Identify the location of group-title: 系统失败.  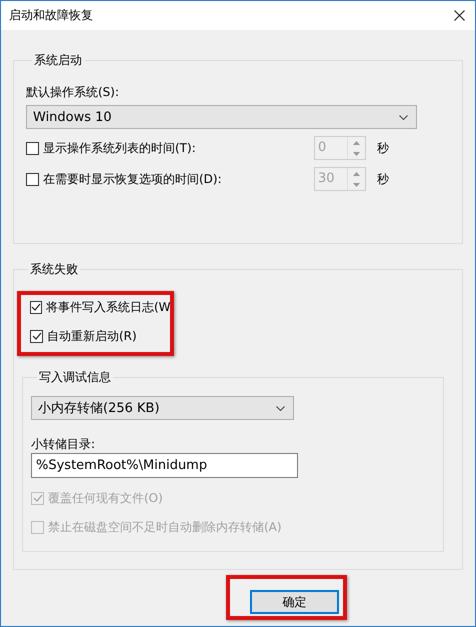
(54, 269).